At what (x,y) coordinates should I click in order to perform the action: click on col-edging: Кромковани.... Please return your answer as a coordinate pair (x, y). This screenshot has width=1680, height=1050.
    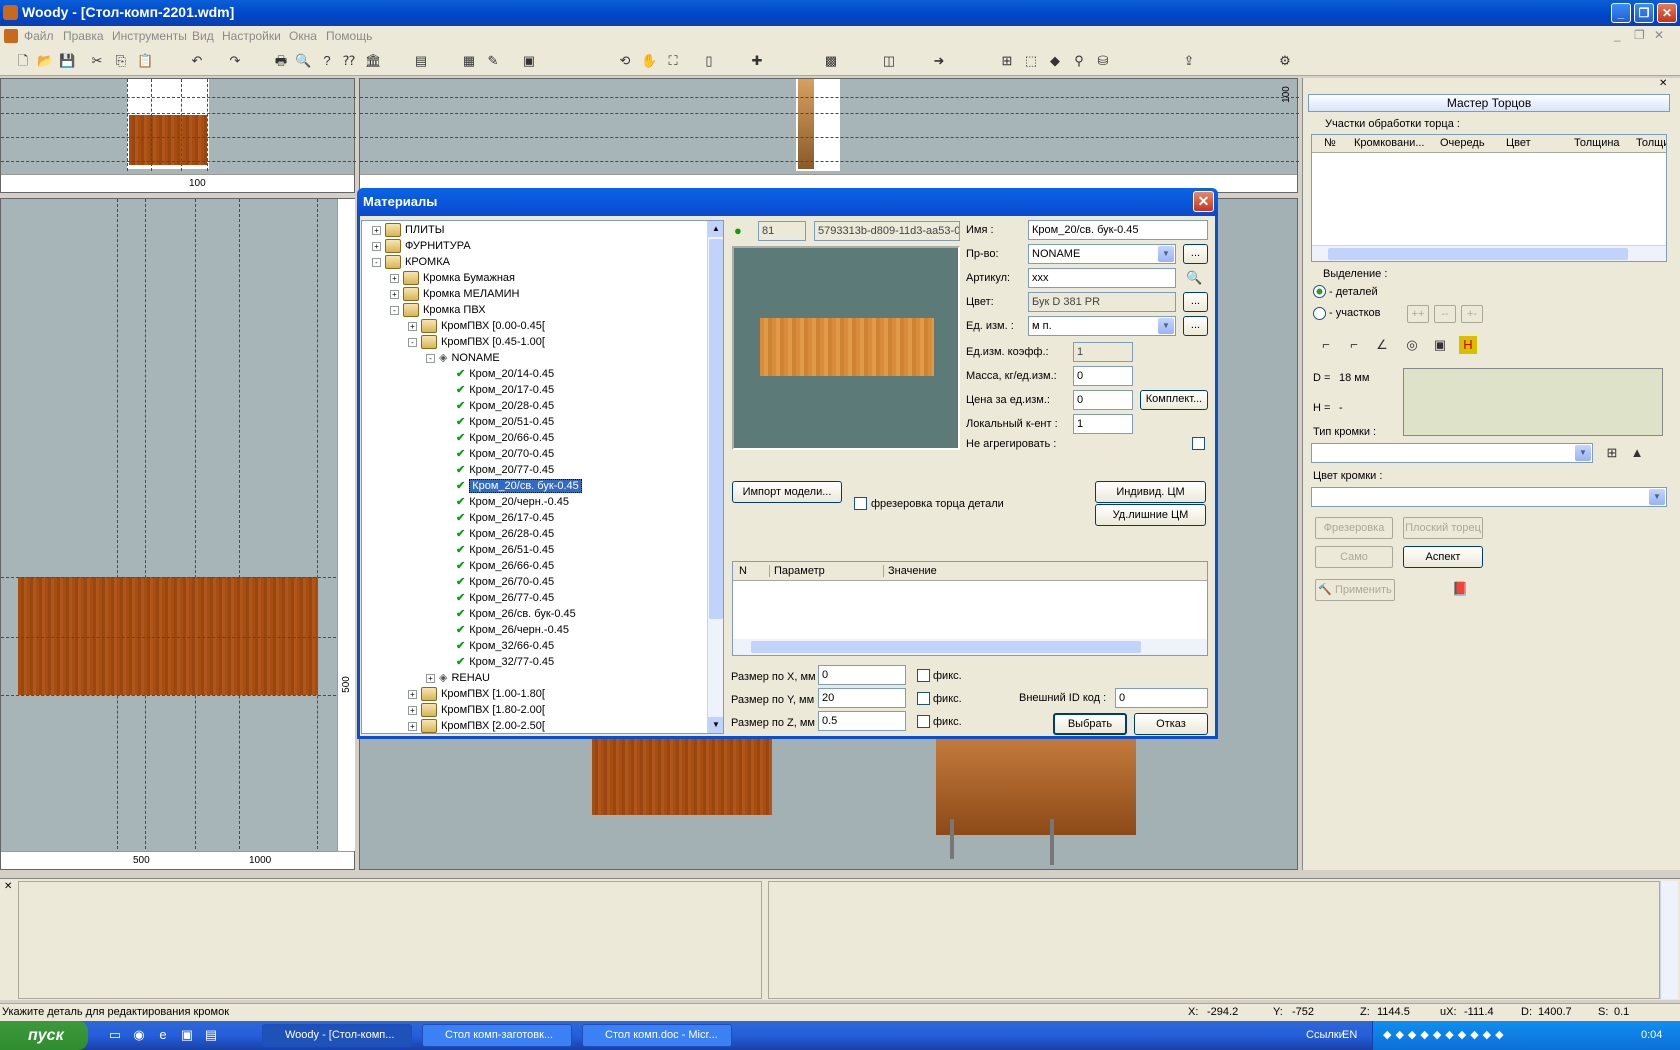
    Looking at the image, I should click on (1389, 143).